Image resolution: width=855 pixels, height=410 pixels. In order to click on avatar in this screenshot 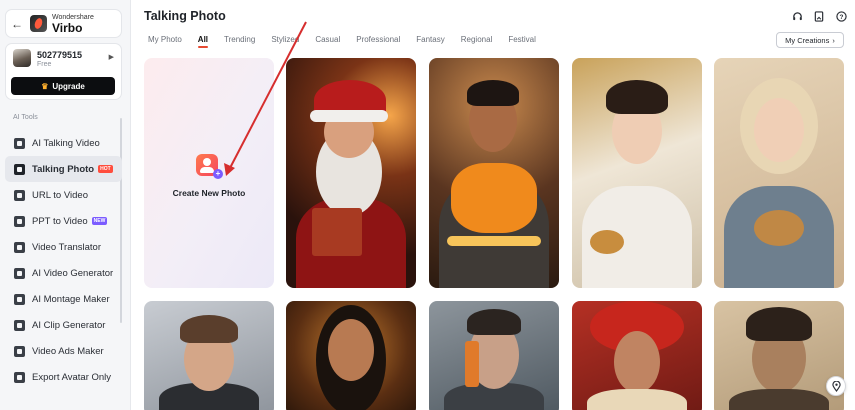, I will do `click(22, 58)`.